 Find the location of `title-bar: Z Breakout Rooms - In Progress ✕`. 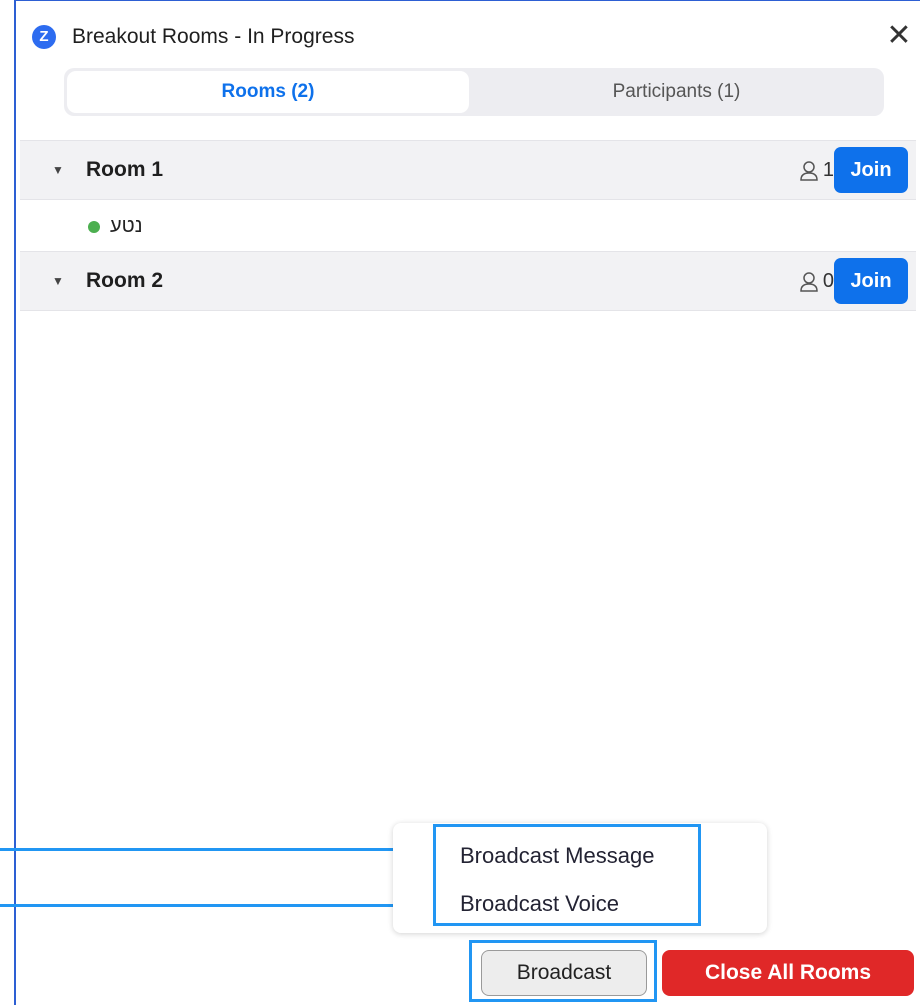

title-bar: Z Breakout Rooms - In Progress ✕ is located at coordinates (468, 36).